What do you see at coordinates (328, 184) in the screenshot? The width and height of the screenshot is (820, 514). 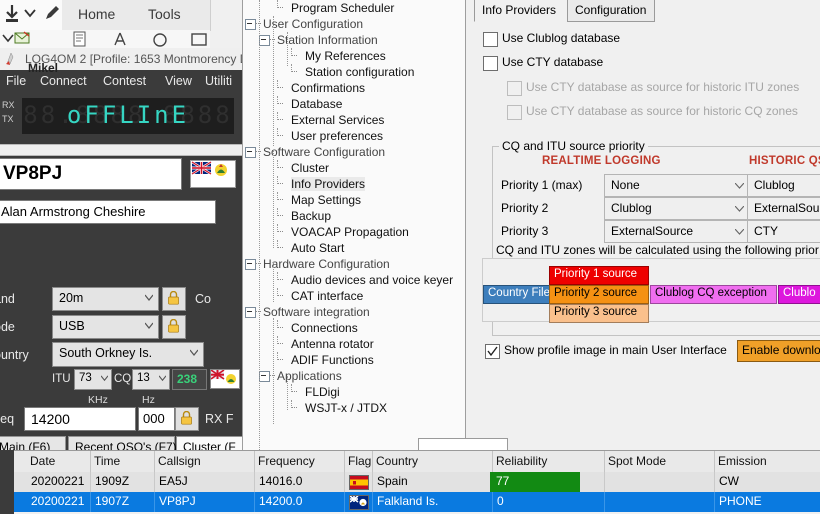 I see `tree-item-label: Info Providers` at bounding box center [328, 184].